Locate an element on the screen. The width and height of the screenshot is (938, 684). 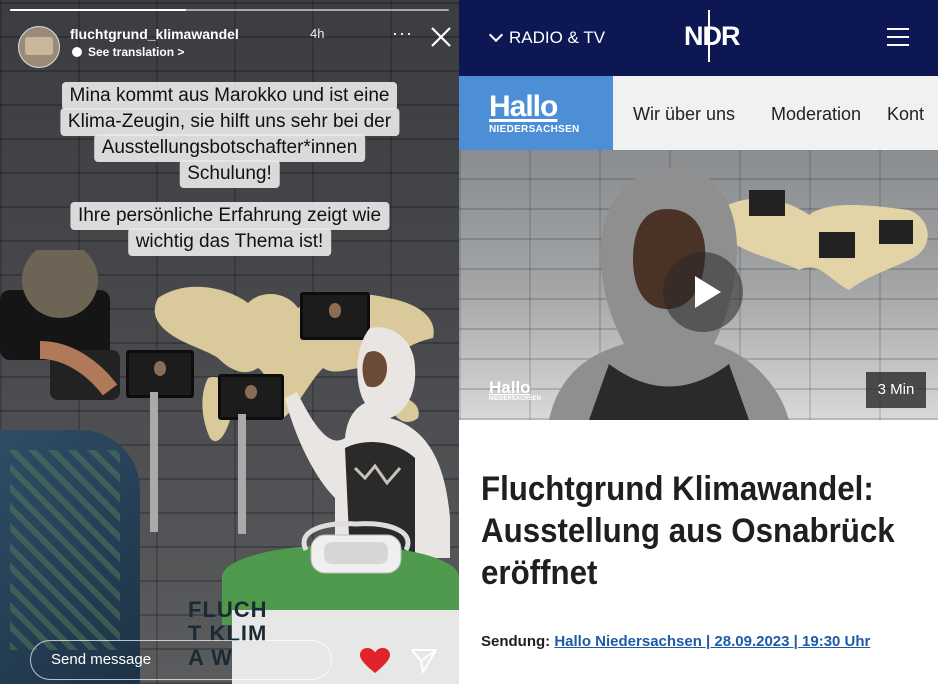
brand-main-text: Hallo is located at coordinates (523, 106).